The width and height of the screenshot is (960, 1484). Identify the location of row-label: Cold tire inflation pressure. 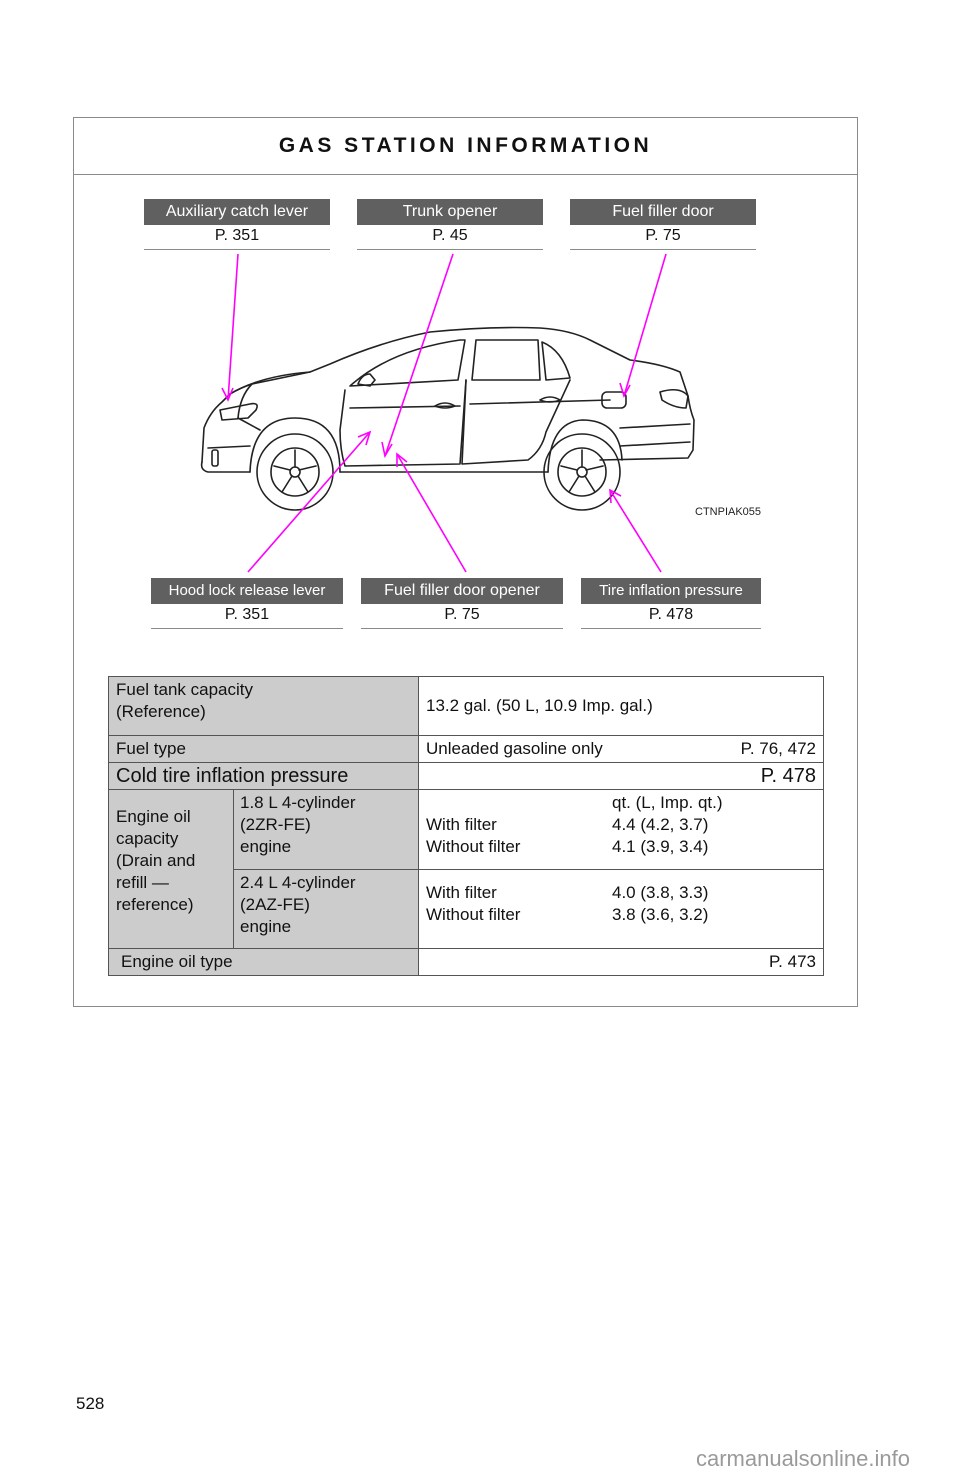
(263, 776).